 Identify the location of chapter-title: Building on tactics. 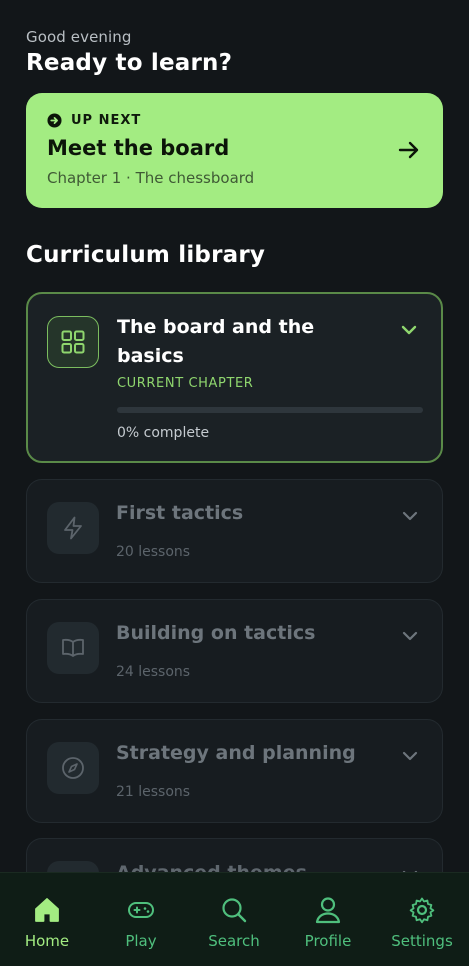
(216, 633).